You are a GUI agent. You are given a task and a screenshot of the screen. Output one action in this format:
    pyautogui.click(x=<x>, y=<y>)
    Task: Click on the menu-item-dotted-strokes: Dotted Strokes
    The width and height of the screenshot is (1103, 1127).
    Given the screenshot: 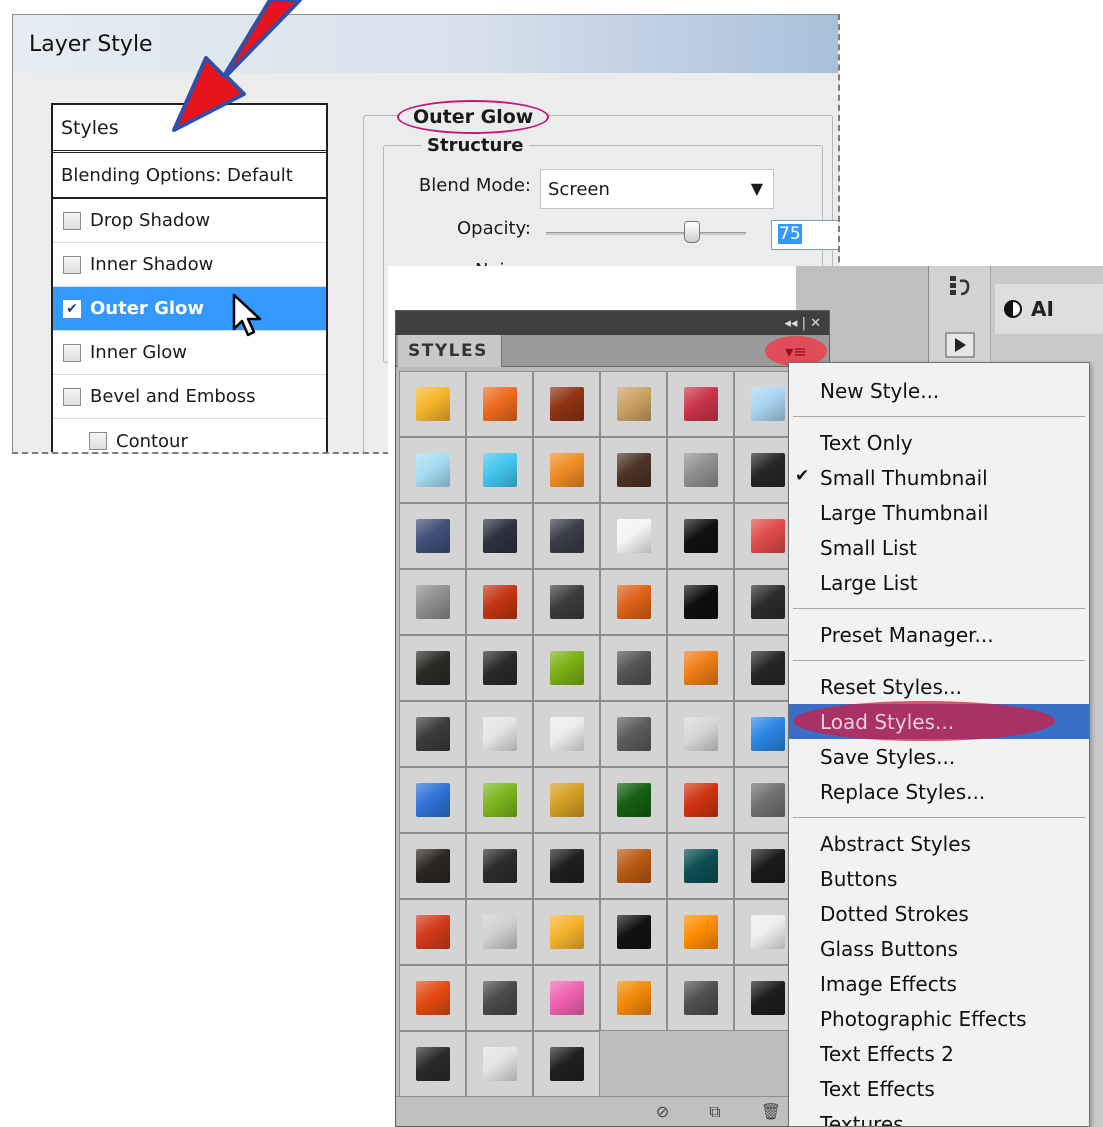 What is the action you would take?
    pyautogui.click(x=939, y=913)
    